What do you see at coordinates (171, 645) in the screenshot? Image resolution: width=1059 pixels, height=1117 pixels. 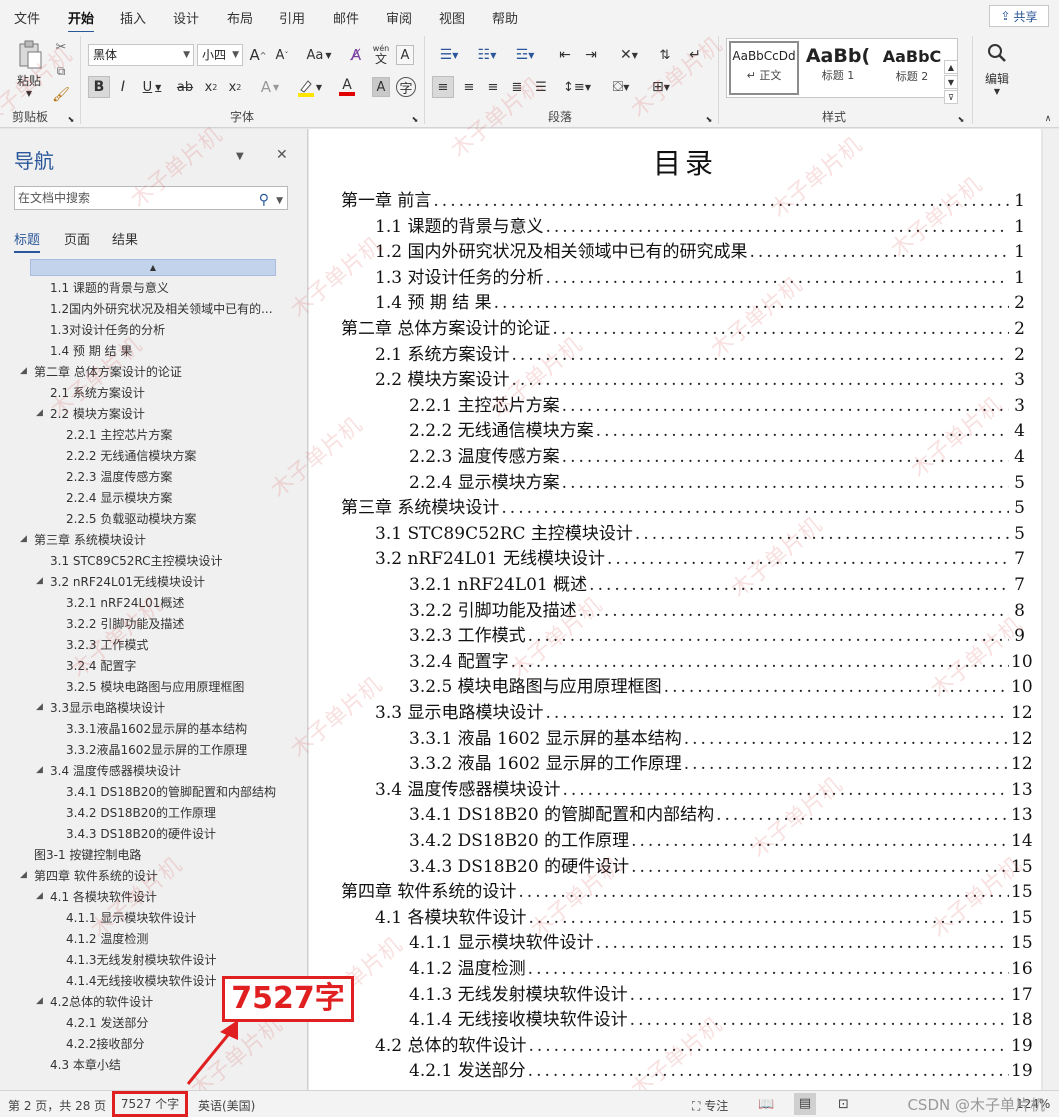 I see `nav-heading-item: 3.2.3 工作模式` at bounding box center [171, 645].